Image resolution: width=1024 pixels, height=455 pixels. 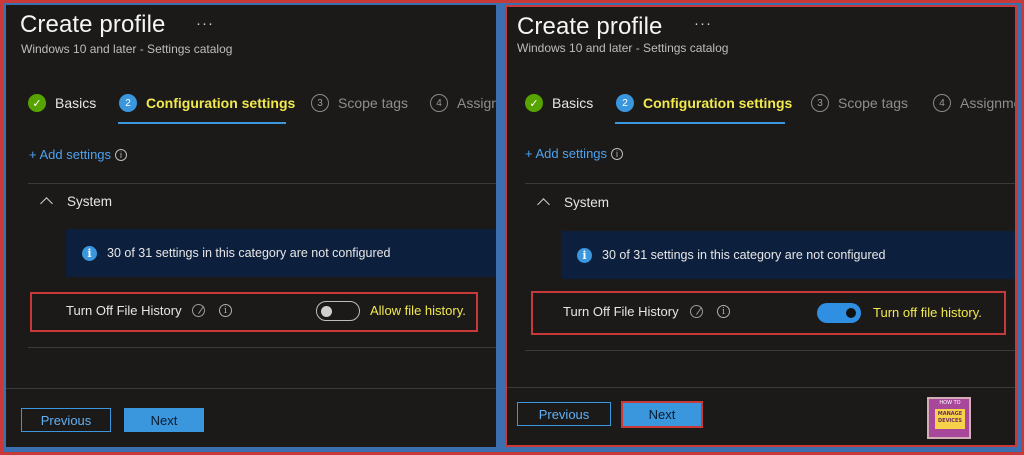 I want to click on tab-assignments: 4 Assignme, so click(x=975, y=103).